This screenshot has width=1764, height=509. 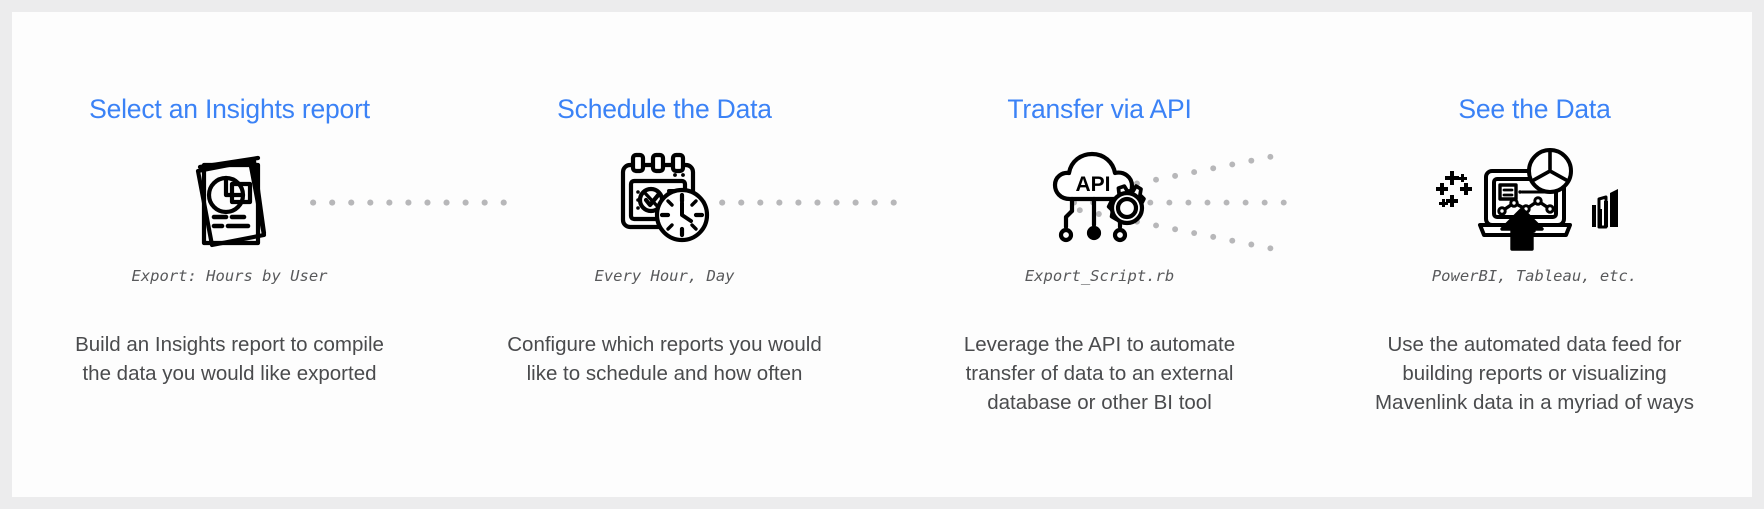 I want to click on api-cloud-gear-icon: API, so click(x=1099, y=199).